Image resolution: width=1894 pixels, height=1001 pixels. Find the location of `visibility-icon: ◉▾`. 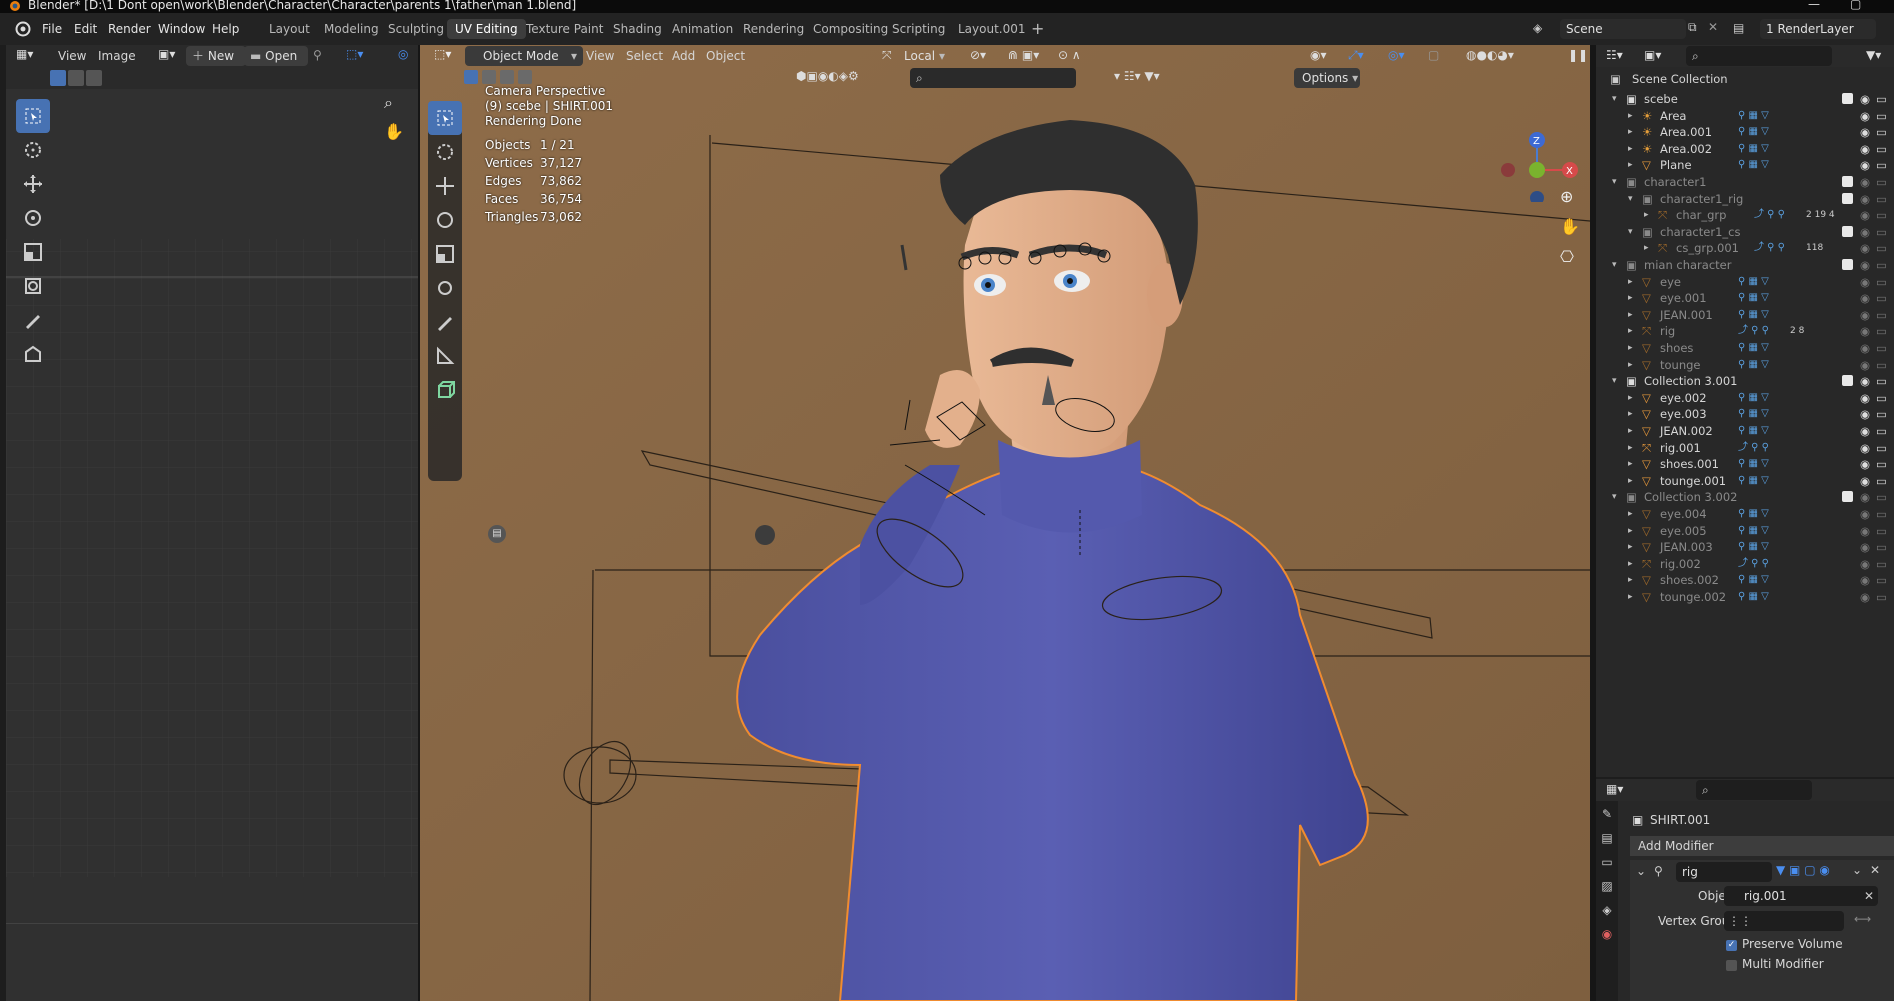

visibility-icon: ◉▾ is located at coordinates (1318, 55).